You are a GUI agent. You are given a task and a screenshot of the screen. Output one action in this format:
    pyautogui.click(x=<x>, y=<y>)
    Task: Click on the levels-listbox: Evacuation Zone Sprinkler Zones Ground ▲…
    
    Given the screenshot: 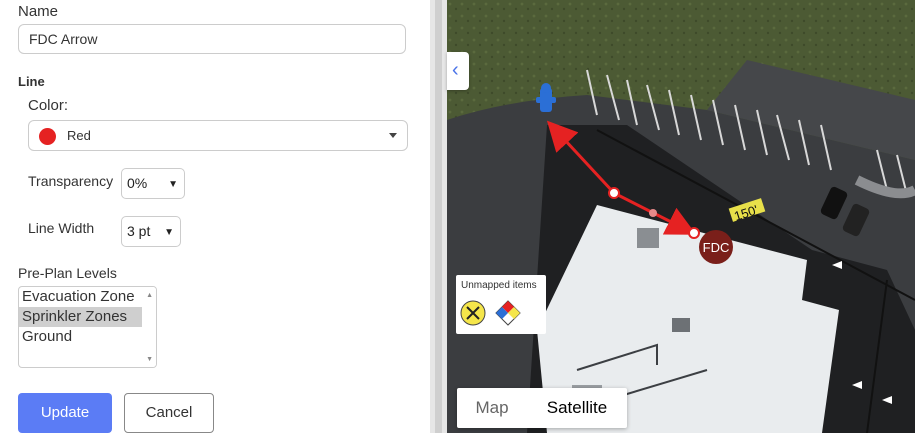 What is the action you would take?
    pyautogui.click(x=87, y=327)
    